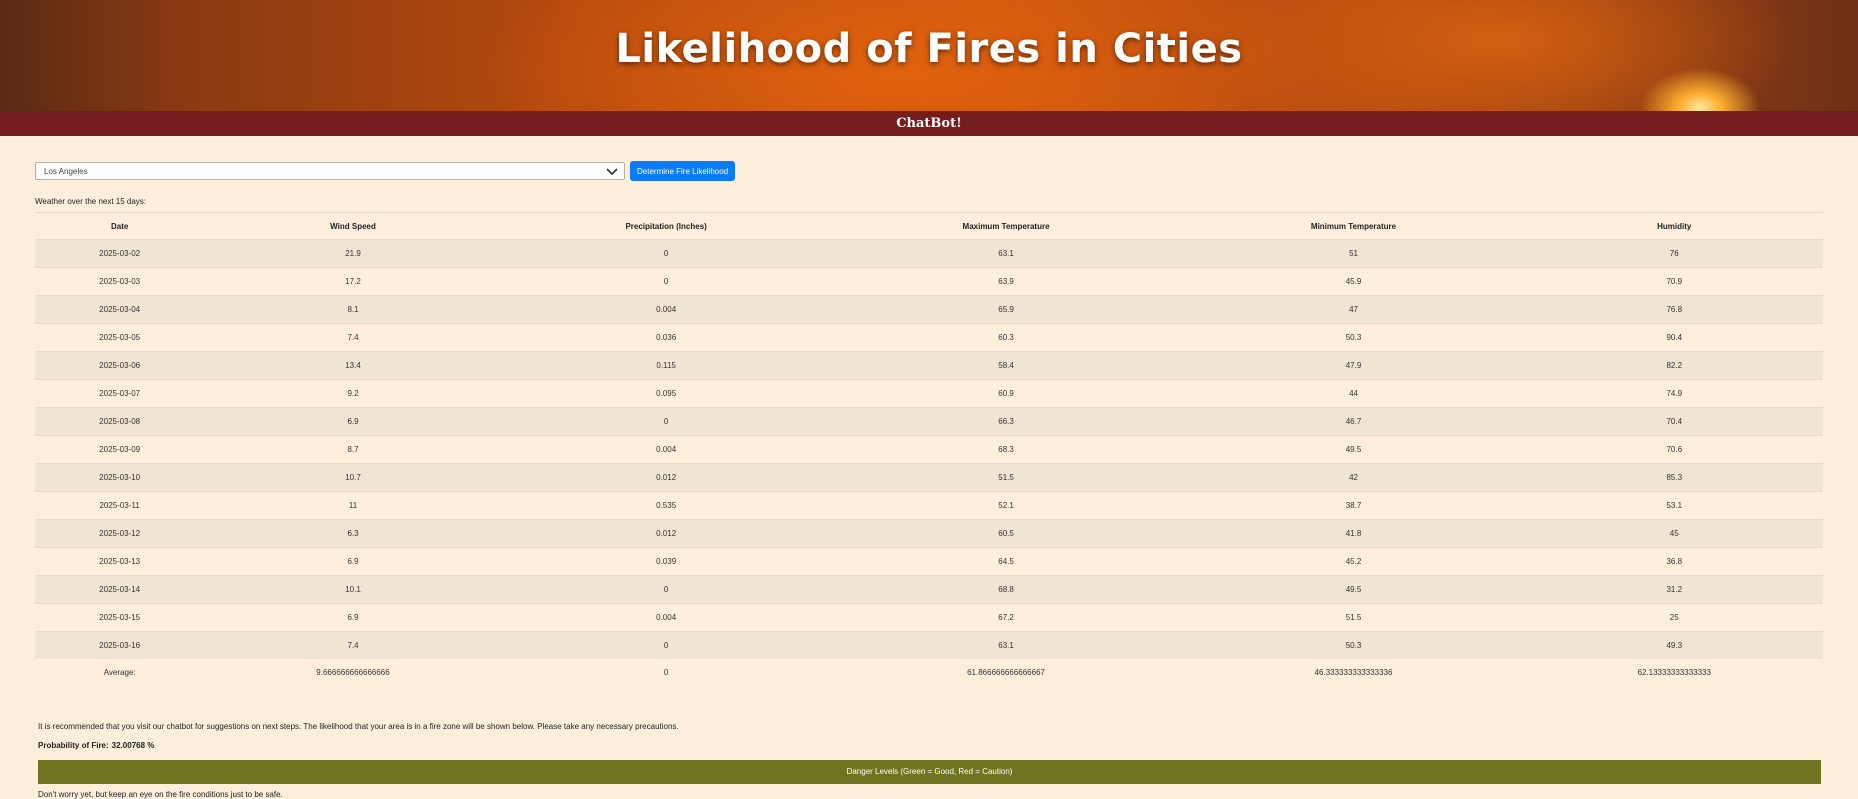 This screenshot has height=799, width=1858. What do you see at coordinates (683, 171) in the screenshot?
I see `determine-fire-likelihood-button: Determine Fire Likelihood` at bounding box center [683, 171].